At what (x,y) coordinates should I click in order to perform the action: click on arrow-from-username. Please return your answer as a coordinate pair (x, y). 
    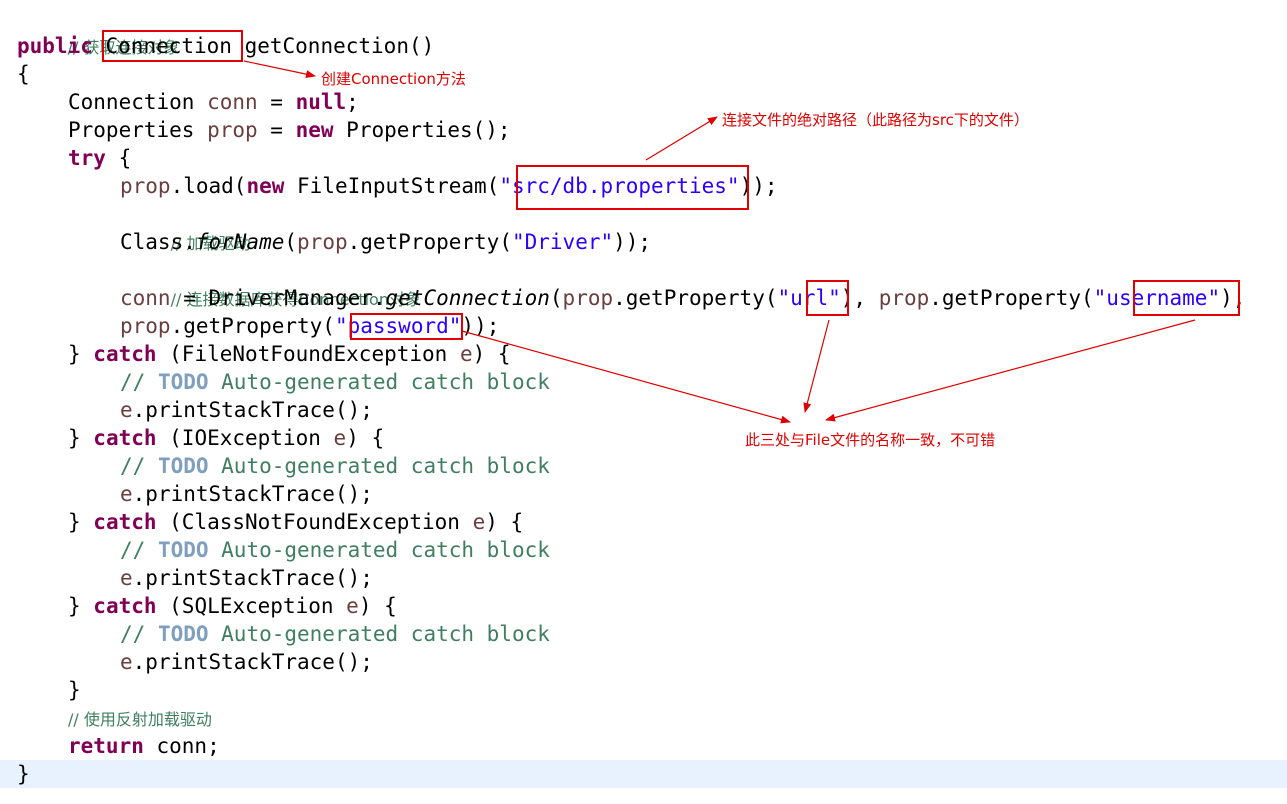
    Looking at the image, I should click on (1010, 370).